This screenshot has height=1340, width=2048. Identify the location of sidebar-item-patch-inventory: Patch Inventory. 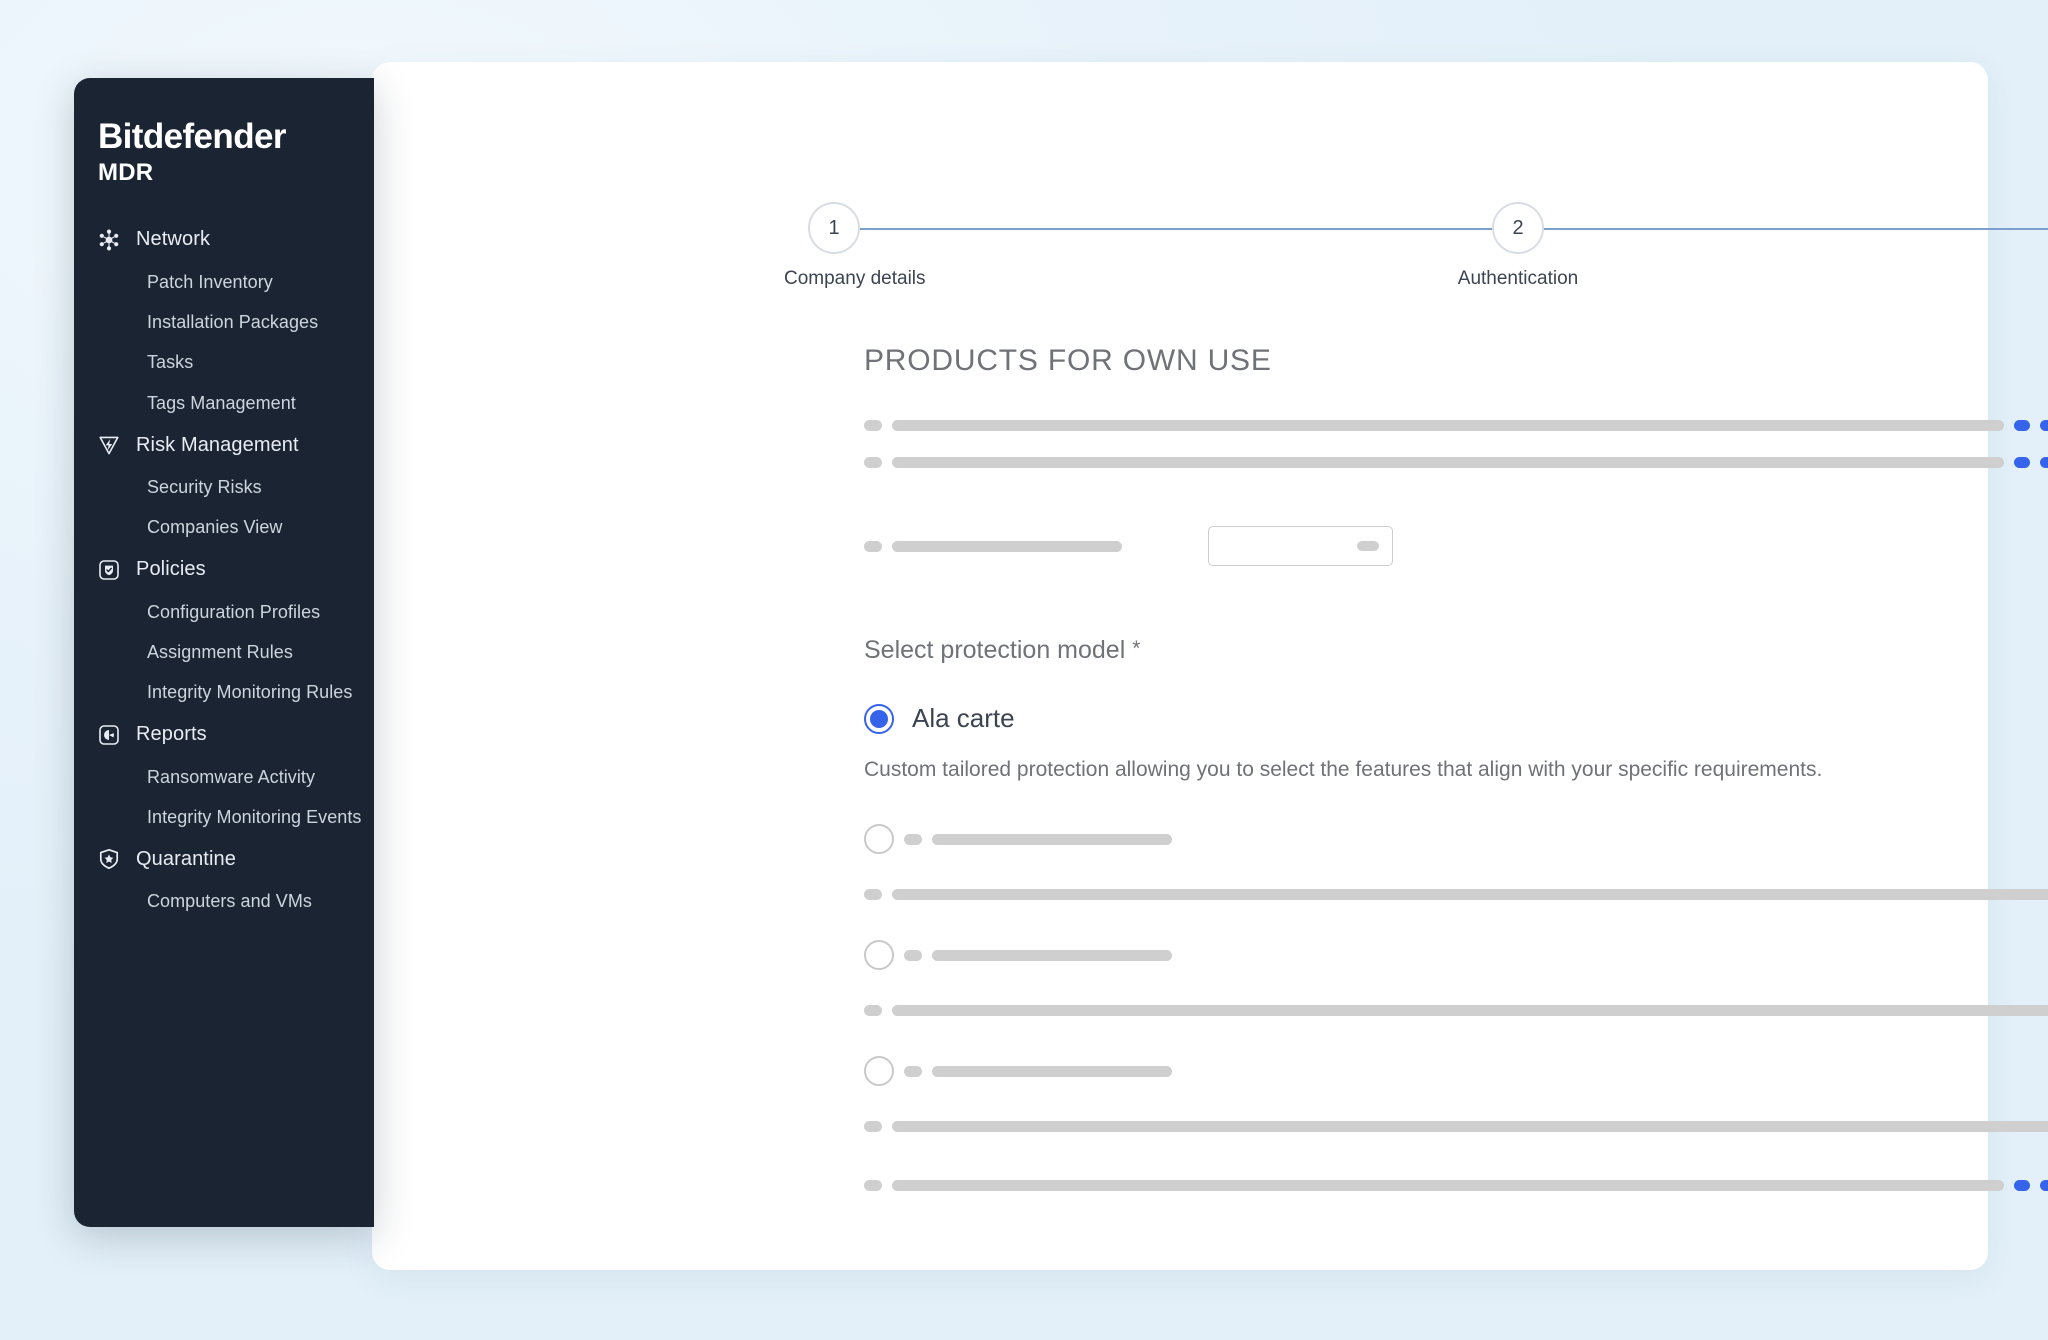
(224, 282).